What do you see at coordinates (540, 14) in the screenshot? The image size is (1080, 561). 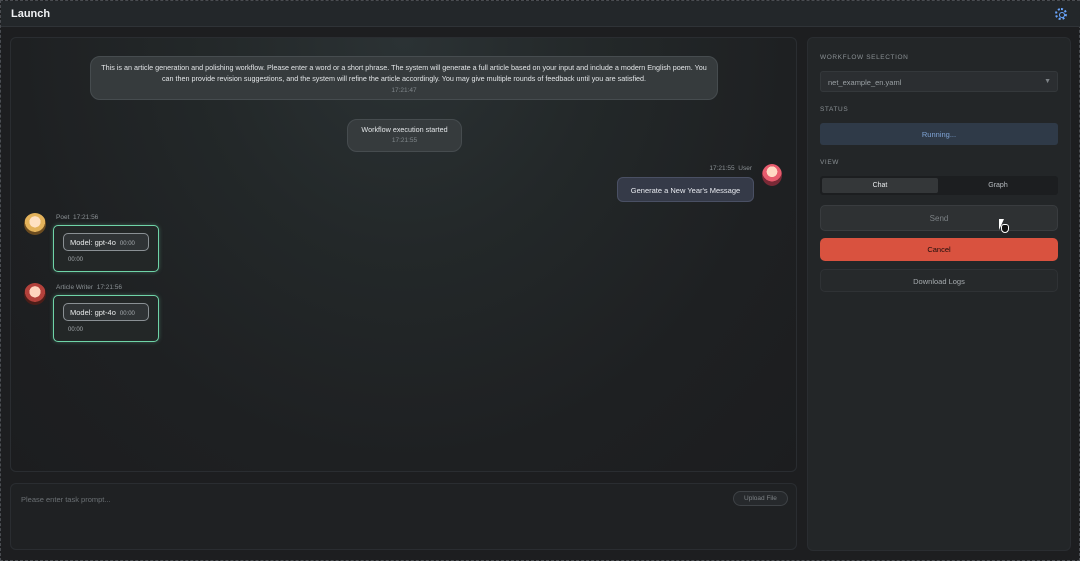 I see `title-bar: Launch` at bounding box center [540, 14].